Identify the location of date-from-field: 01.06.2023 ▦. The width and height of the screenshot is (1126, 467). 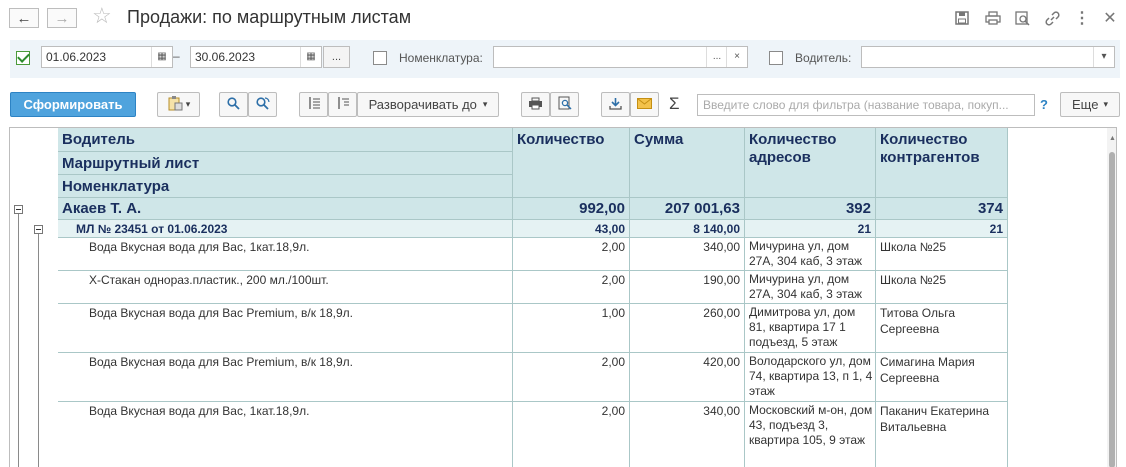
(107, 57).